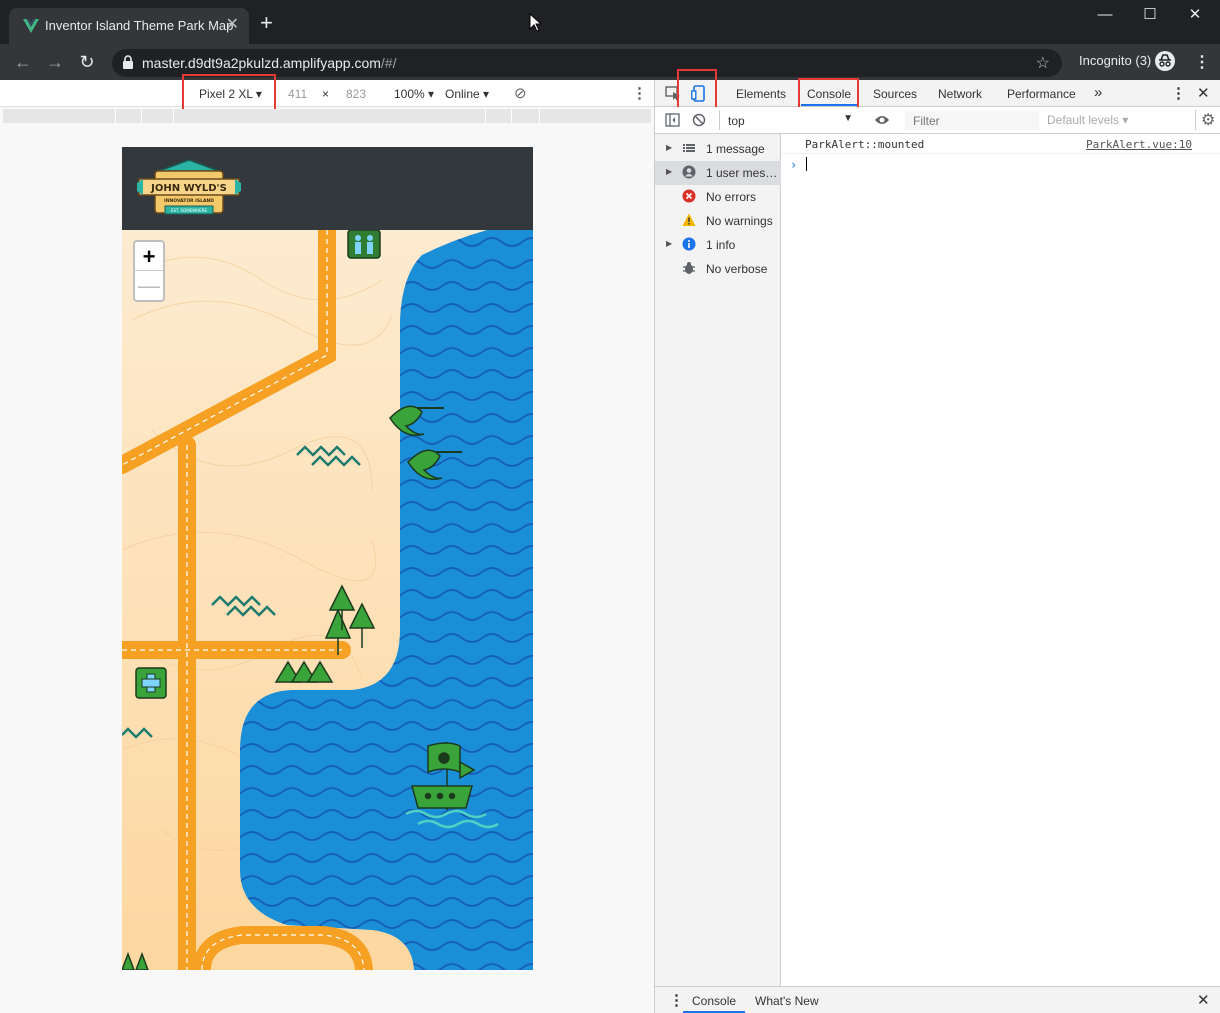  What do you see at coordinates (149, 256) in the screenshot?
I see `zoom-in-button: +` at bounding box center [149, 256].